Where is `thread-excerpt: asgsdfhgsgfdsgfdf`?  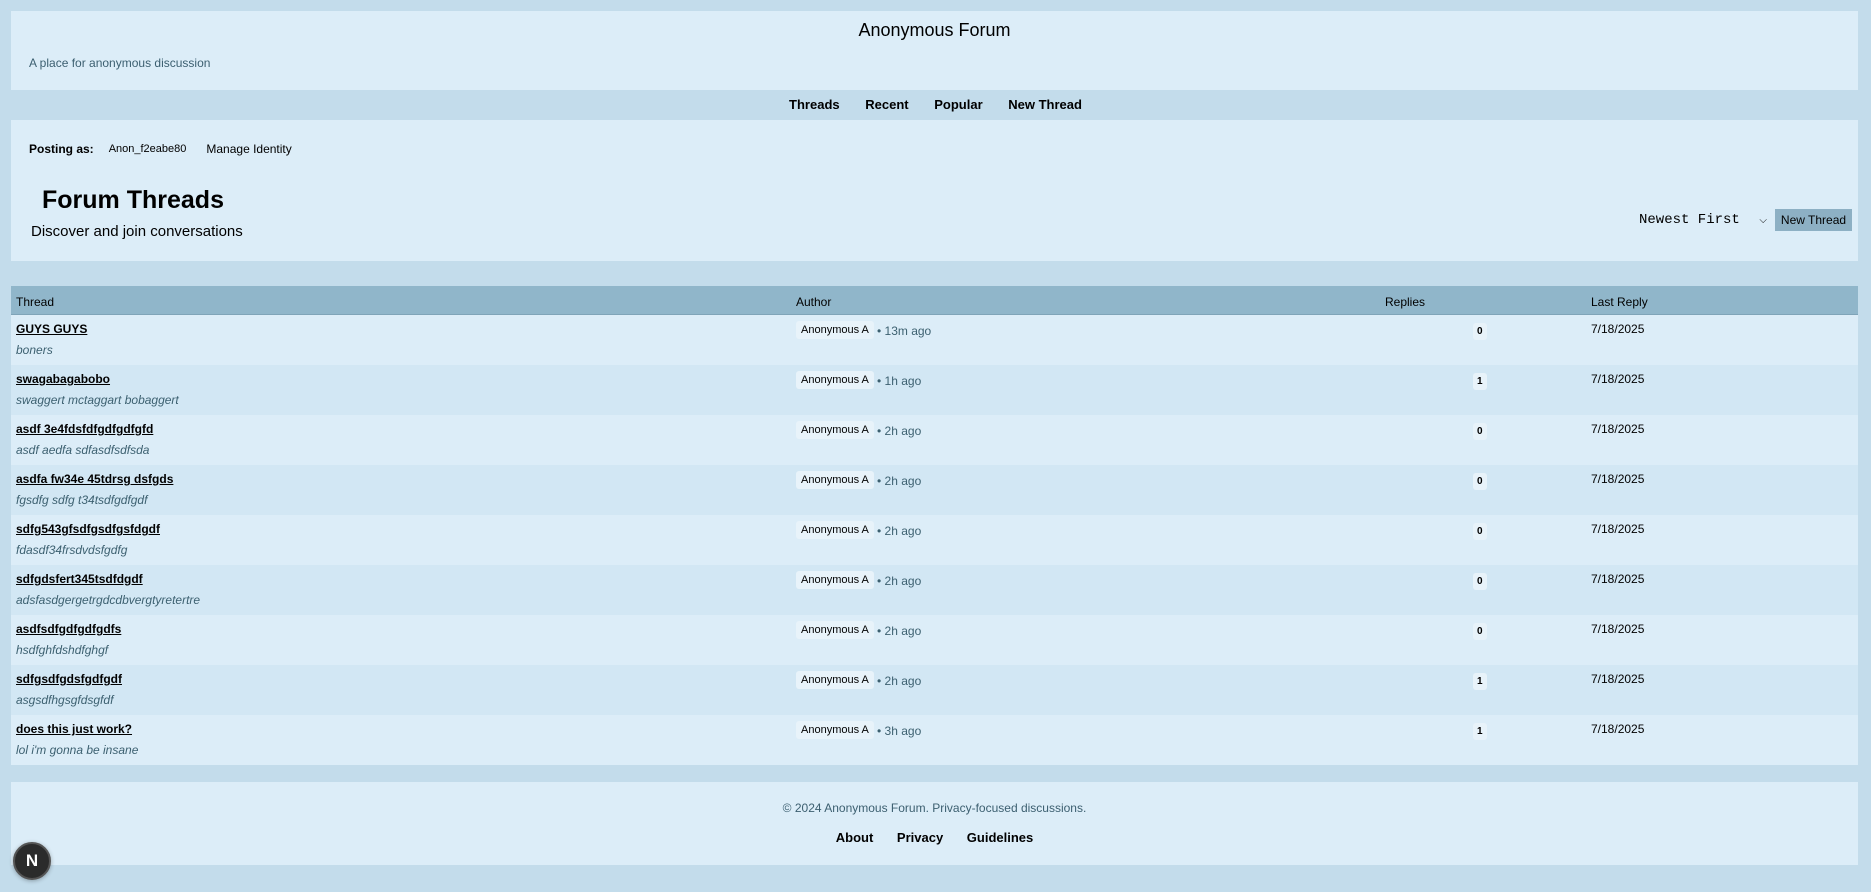 thread-excerpt: asgsdfhgsgfdsgfdf is located at coordinates (65, 700).